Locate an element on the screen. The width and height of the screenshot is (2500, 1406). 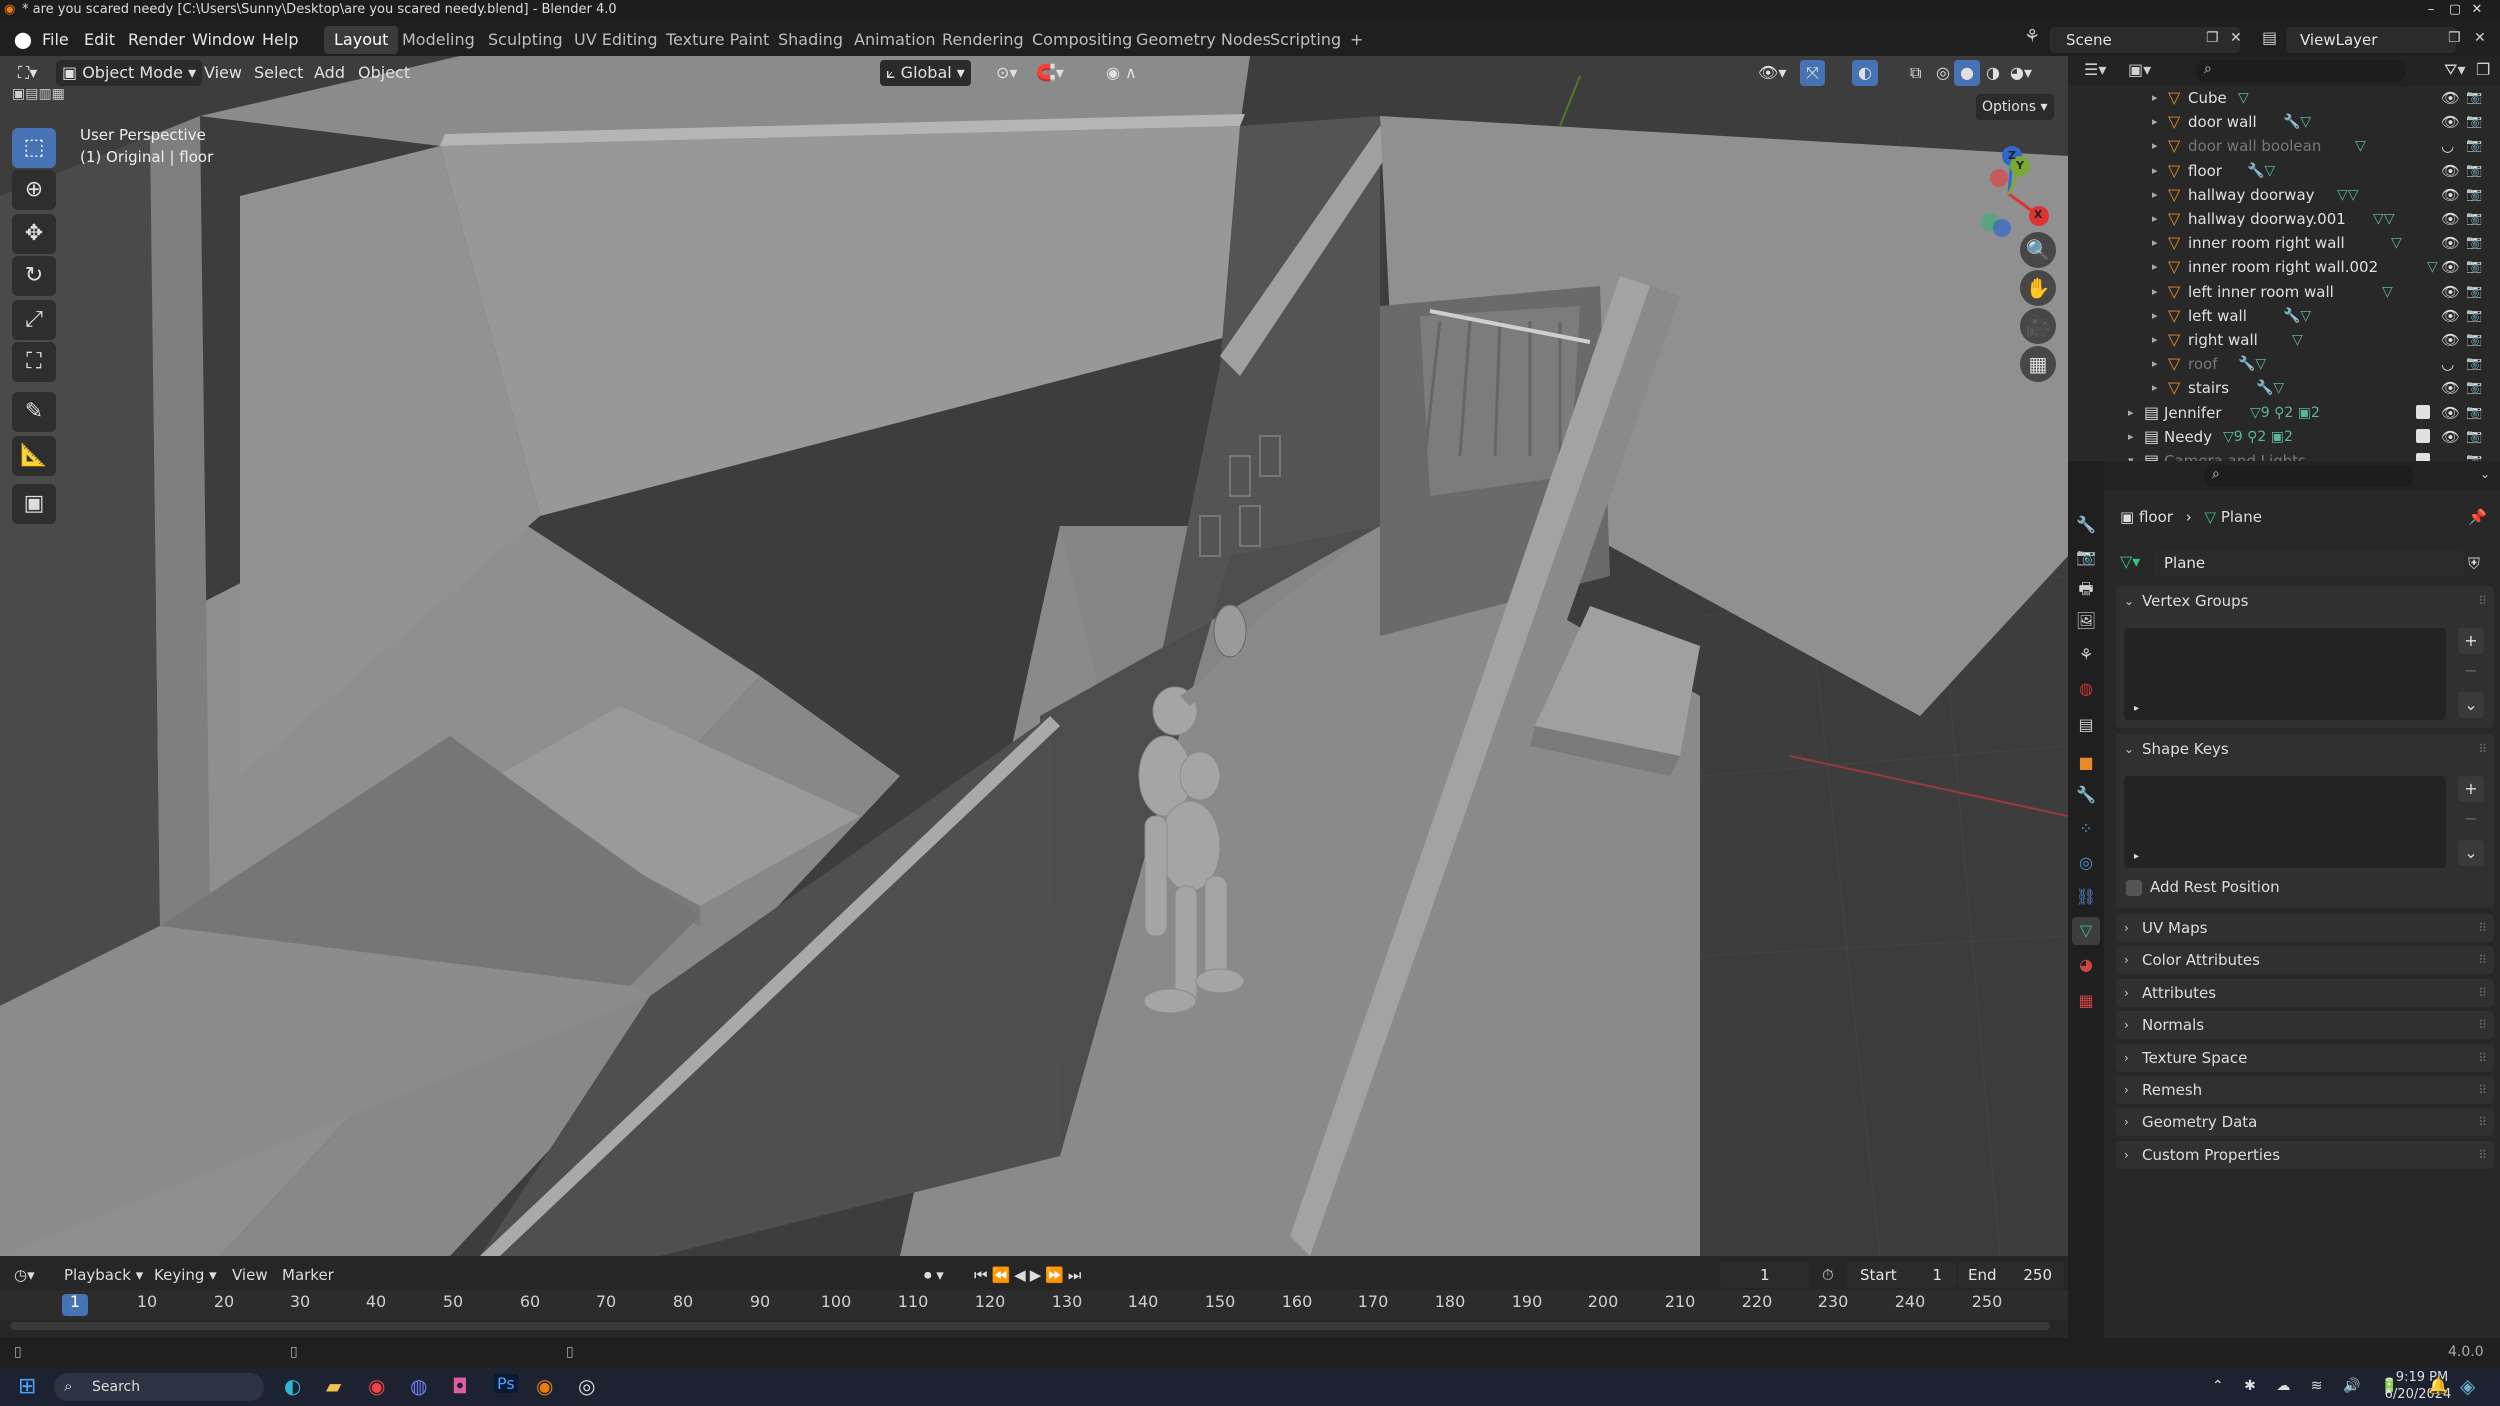
taskbar-search: ⌕ Search is located at coordinates (159, 1387).